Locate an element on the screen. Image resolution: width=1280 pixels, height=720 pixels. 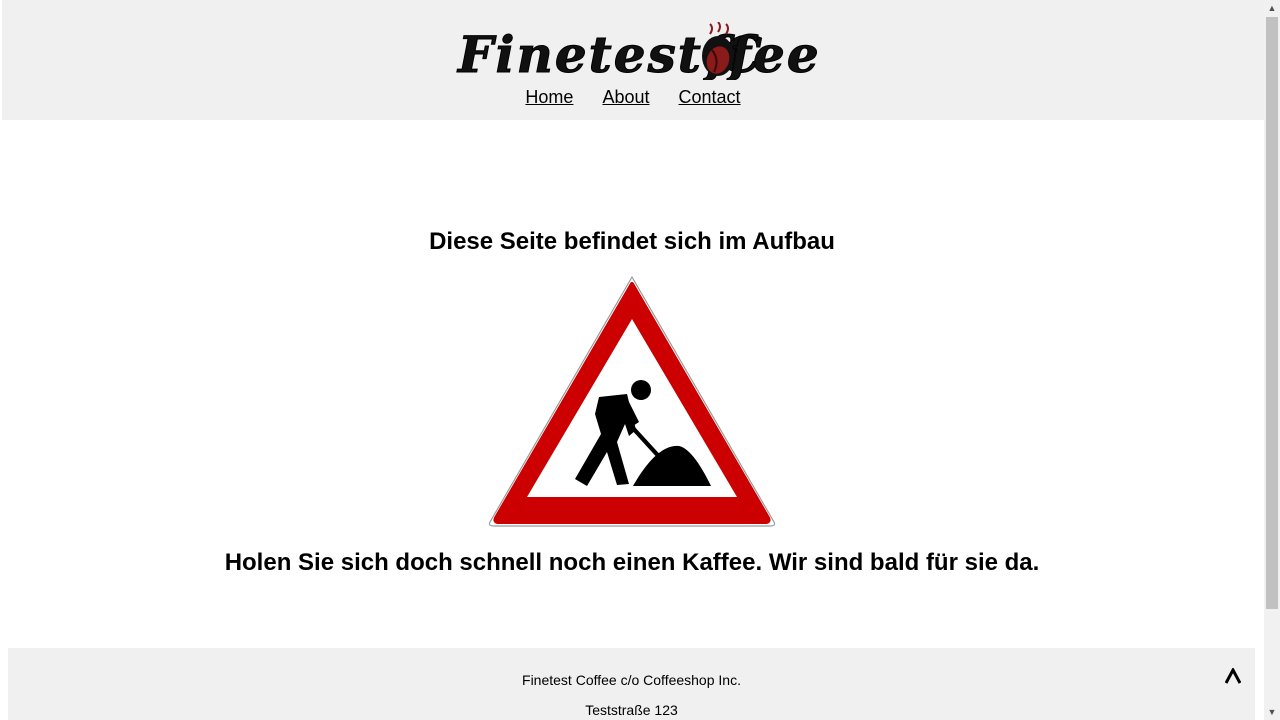
scrollbar-thumb is located at coordinates (1272, 313).